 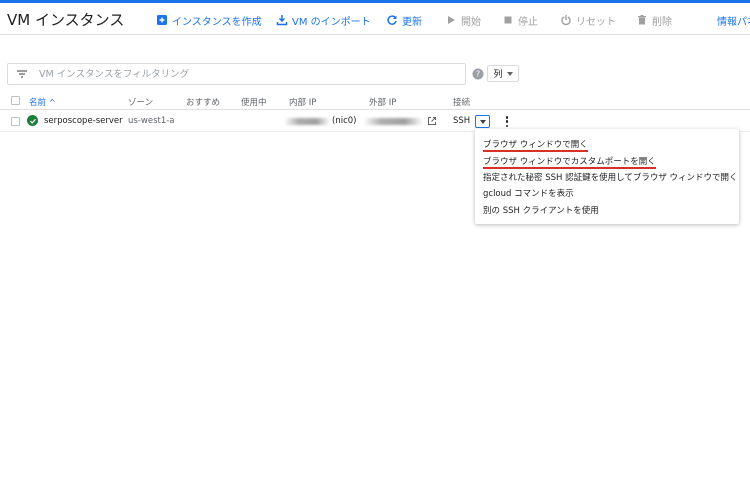 What do you see at coordinates (282, 20) in the screenshot?
I see `import-icon` at bounding box center [282, 20].